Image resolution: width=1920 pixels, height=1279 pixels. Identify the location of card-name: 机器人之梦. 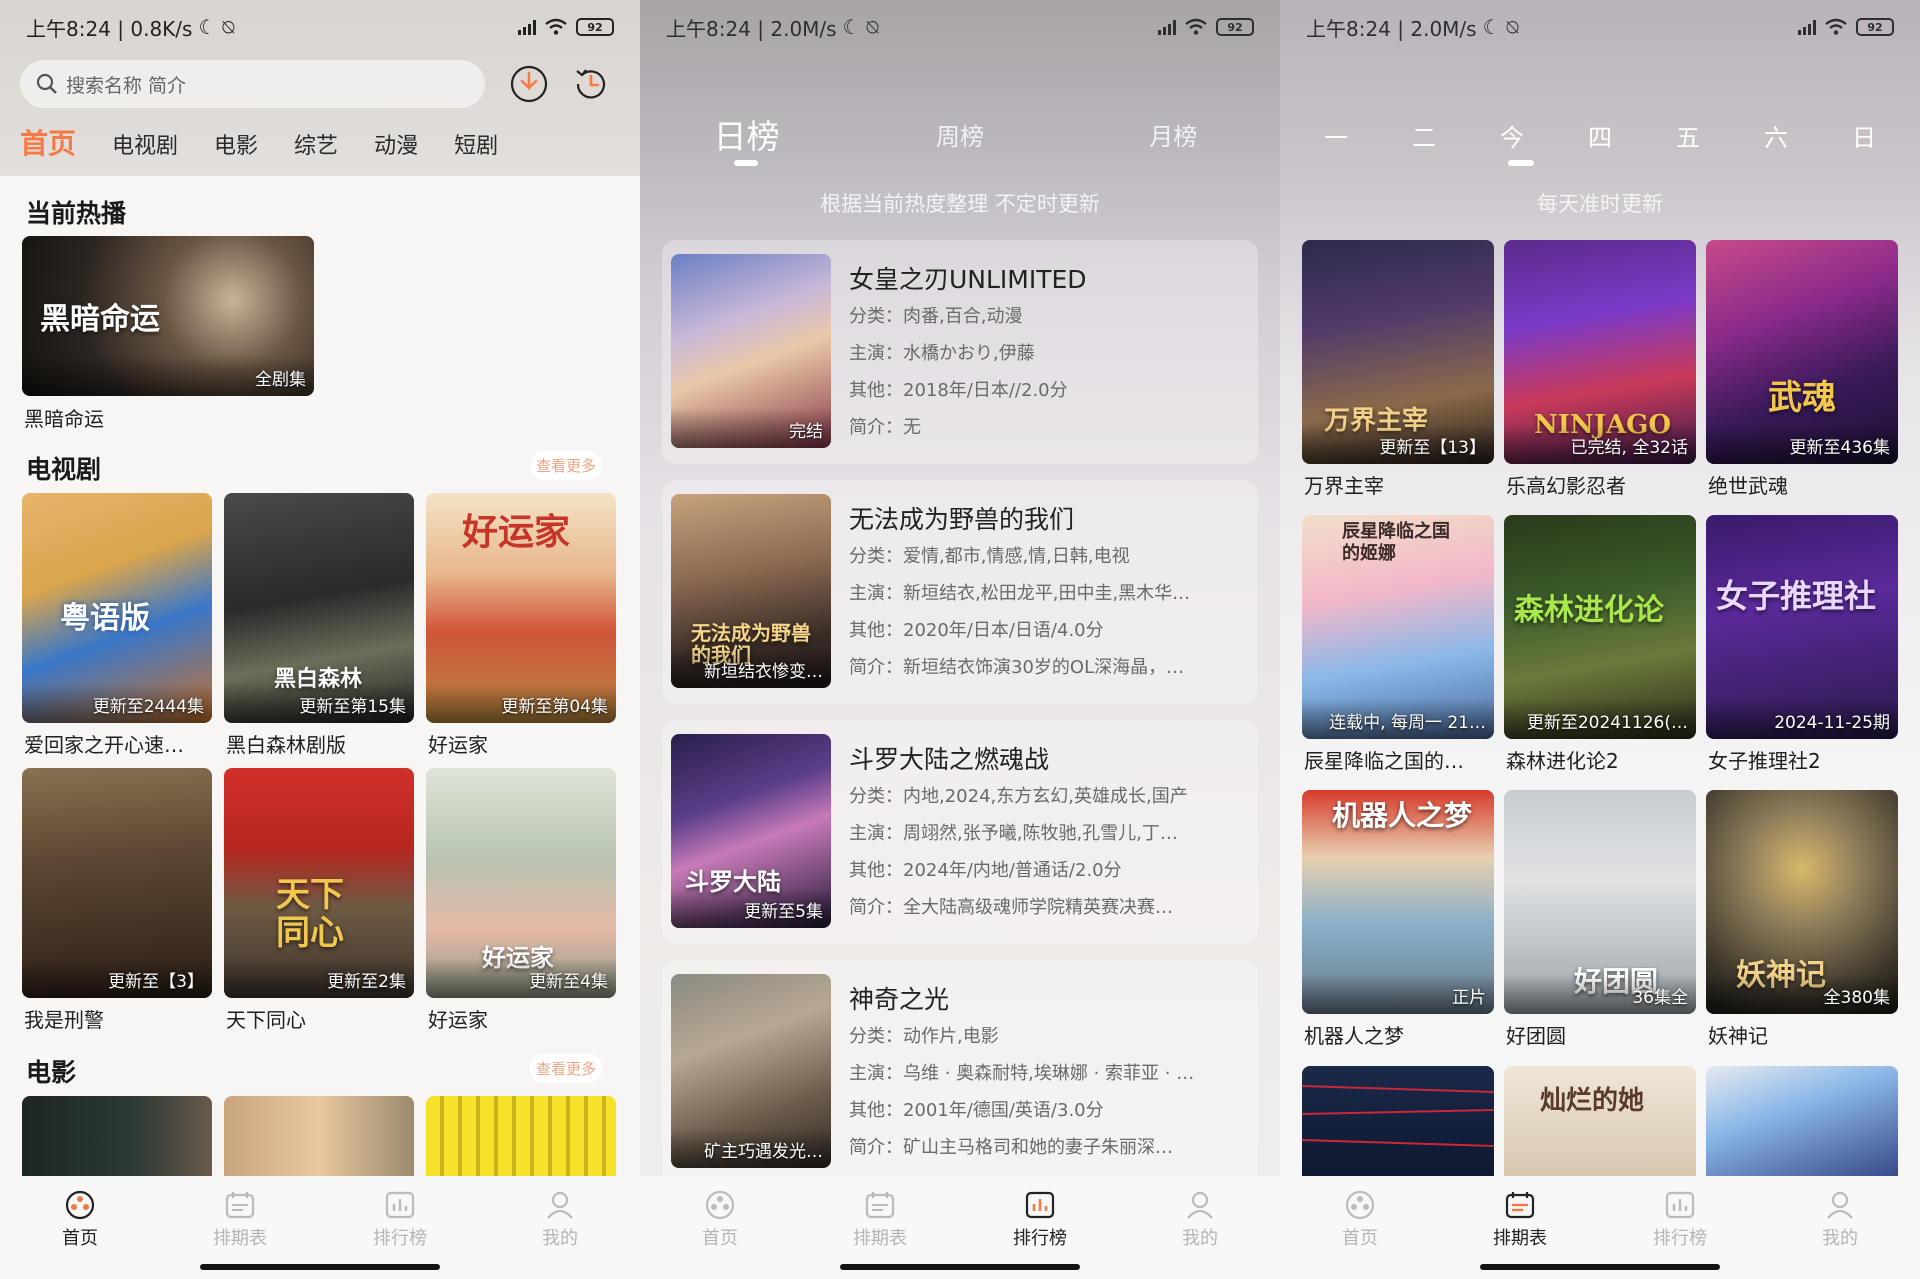
(1354, 1036).